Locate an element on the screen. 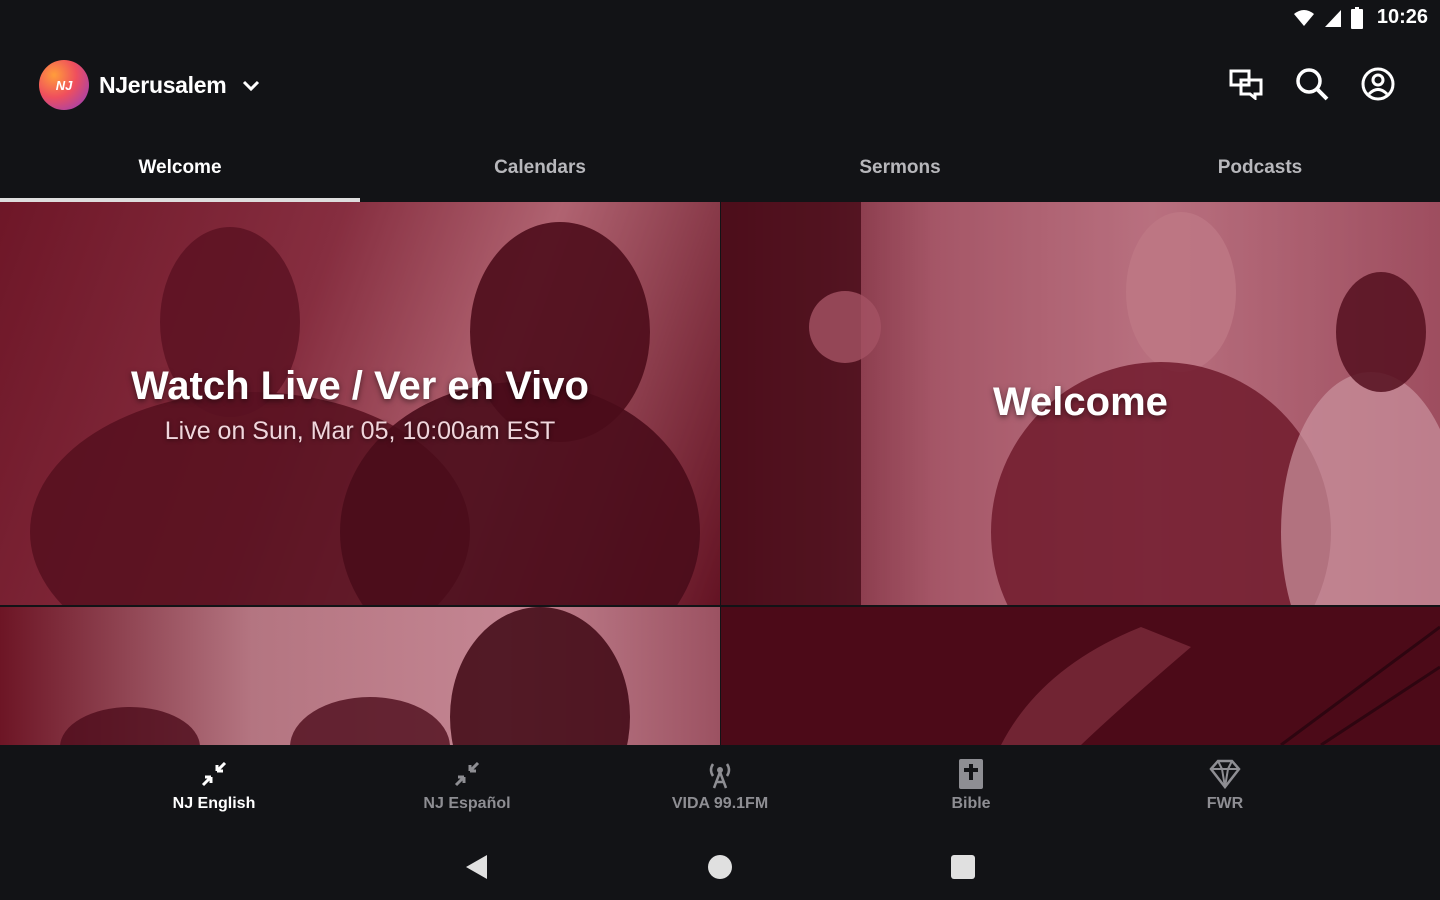  home-circle-icon is located at coordinates (720, 867).